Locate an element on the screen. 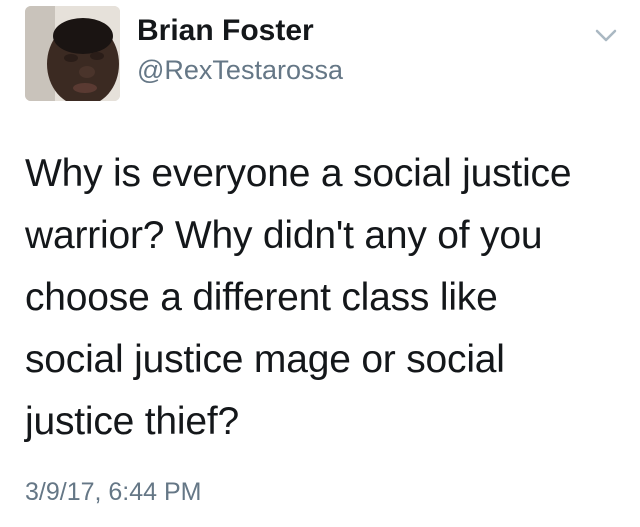 This screenshot has height=527, width=640. tweet-text-line: justice thief? is located at coordinates (132, 421).